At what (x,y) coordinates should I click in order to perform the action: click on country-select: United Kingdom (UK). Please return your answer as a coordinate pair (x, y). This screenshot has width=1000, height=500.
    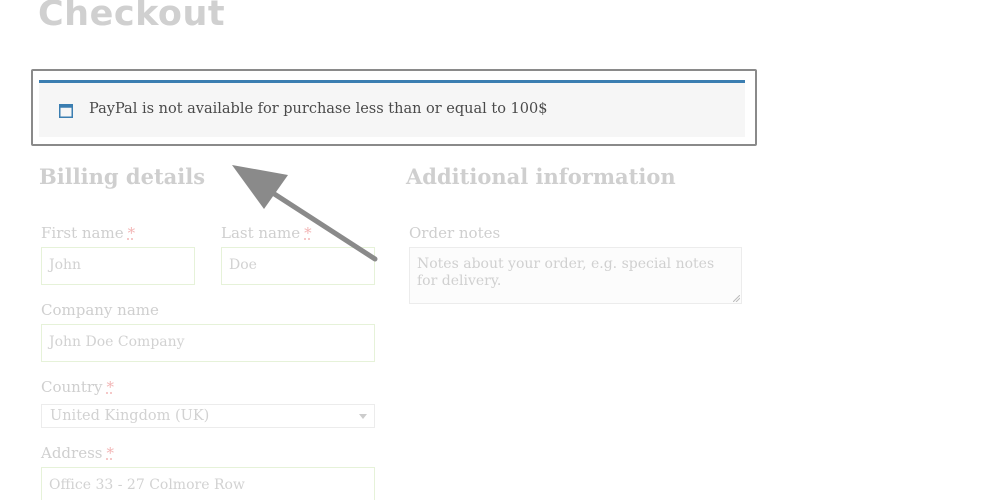
    Looking at the image, I should click on (208, 416).